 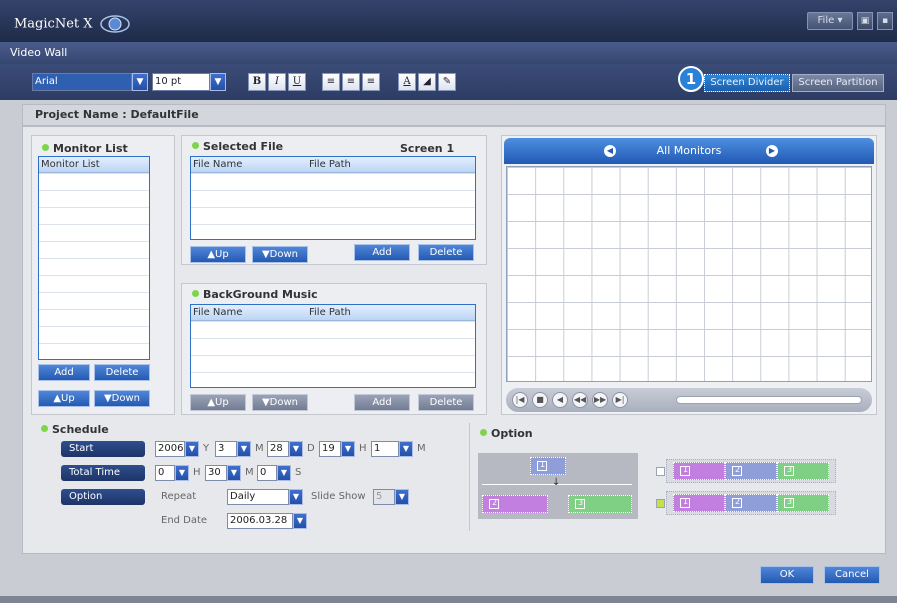 I want to click on repeat-label: Repeat, so click(x=179, y=496).